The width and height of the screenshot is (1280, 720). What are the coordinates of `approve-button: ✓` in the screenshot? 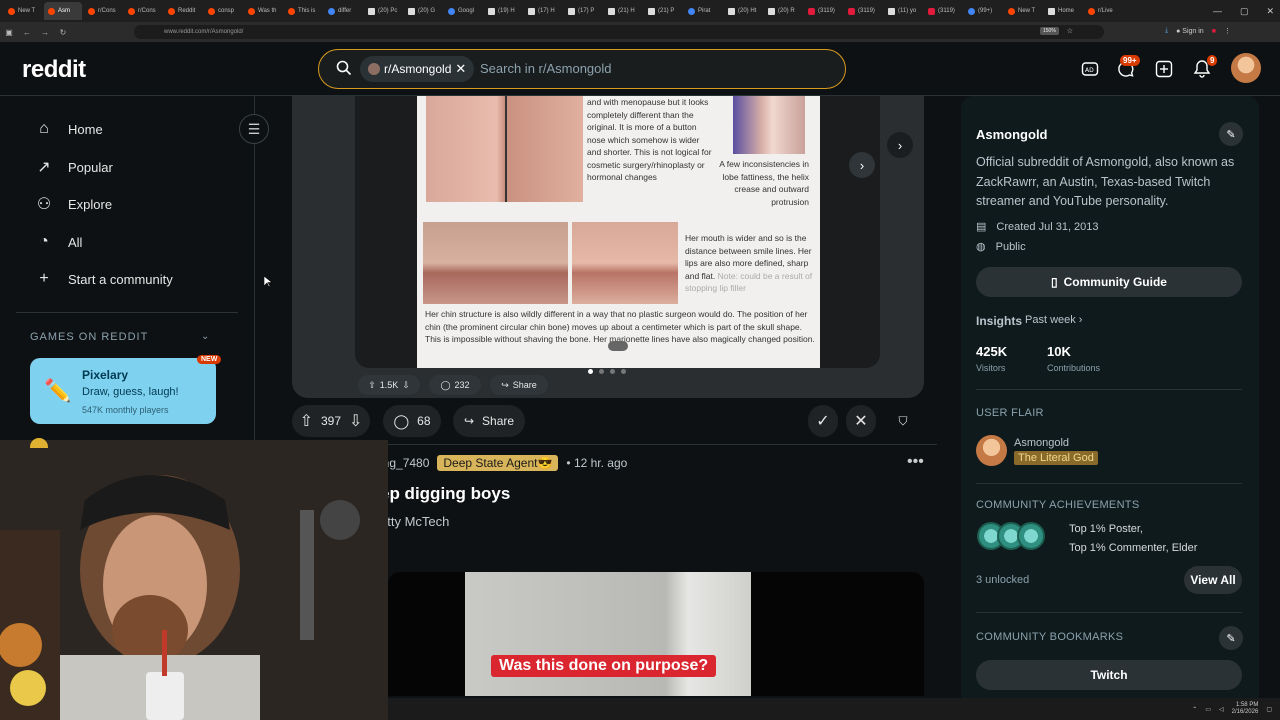 It's located at (823, 421).